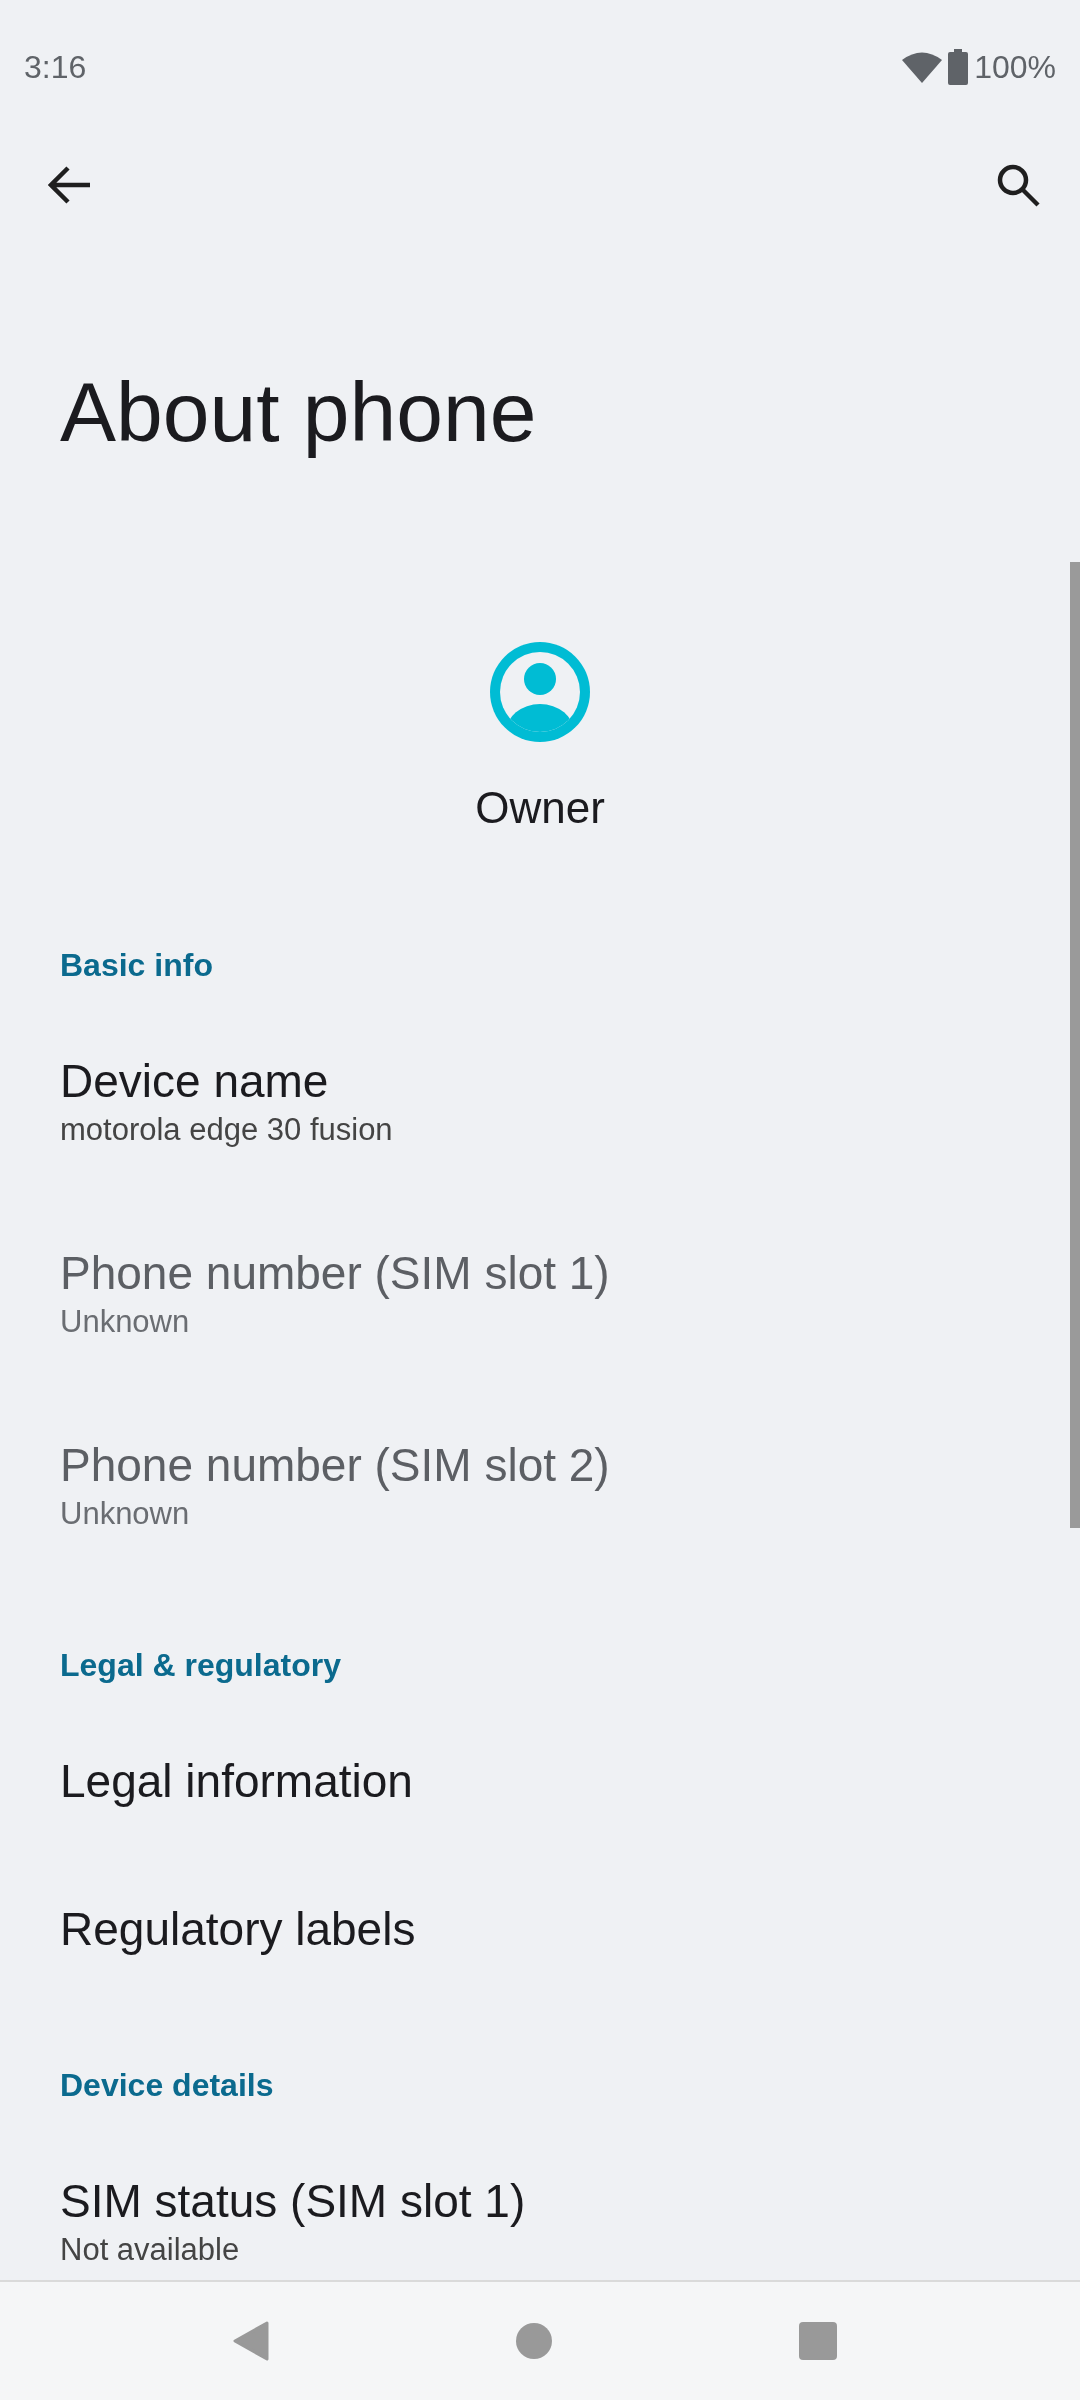 This screenshot has width=1080, height=2400. I want to click on back-triangle-icon, so click(251, 2341).